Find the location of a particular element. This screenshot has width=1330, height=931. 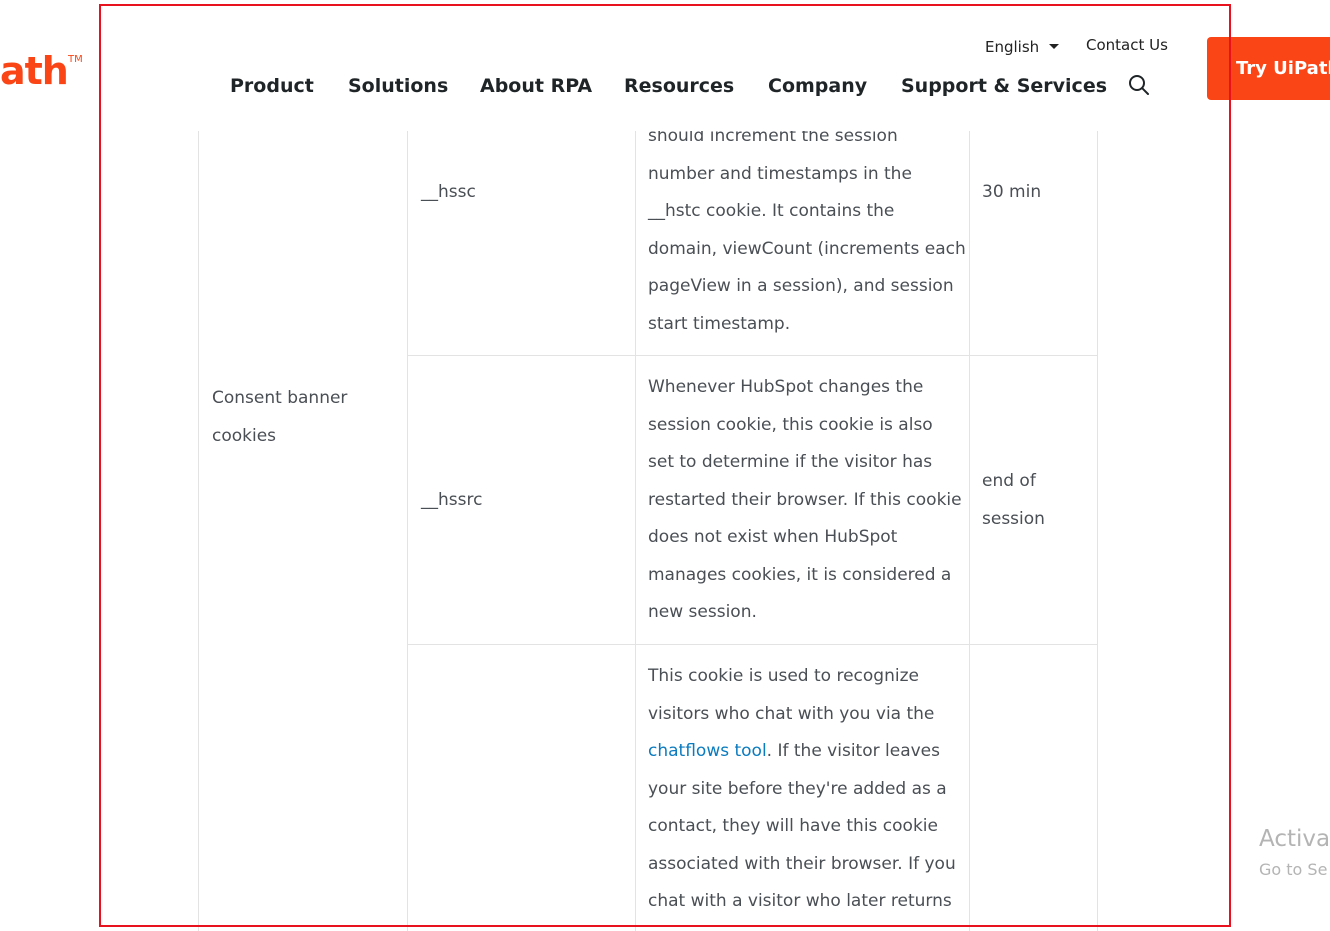

trademark-mark: TM is located at coordinates (75, 59).